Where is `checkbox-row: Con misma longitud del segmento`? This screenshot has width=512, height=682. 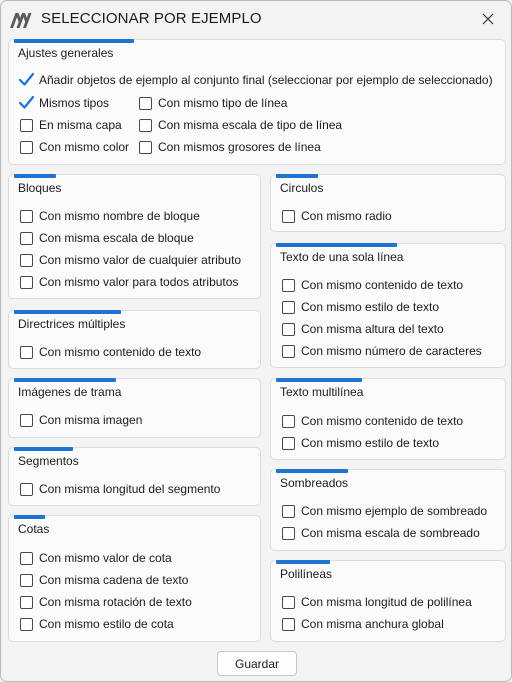
checkbox-row: Con misma longitud del segmento is located at coordinates (120, 489).